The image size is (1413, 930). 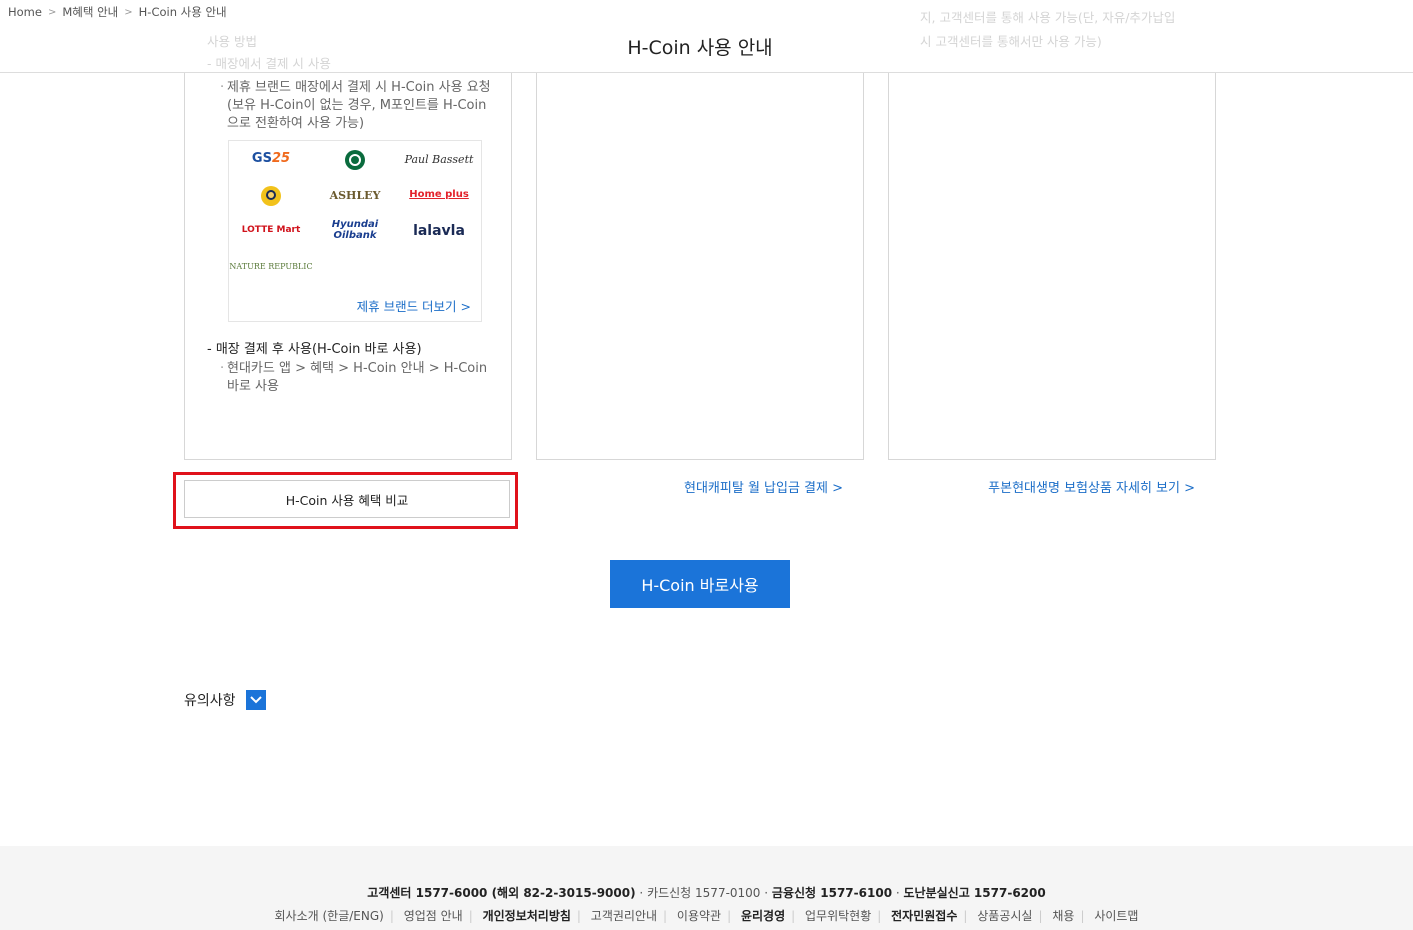 What do you see at coordinates (763, 486) in the screenshot?
I see `capital-payment-link: 현대캐피탈 월 납입금 결제 >` at bounding box center [763, 486].